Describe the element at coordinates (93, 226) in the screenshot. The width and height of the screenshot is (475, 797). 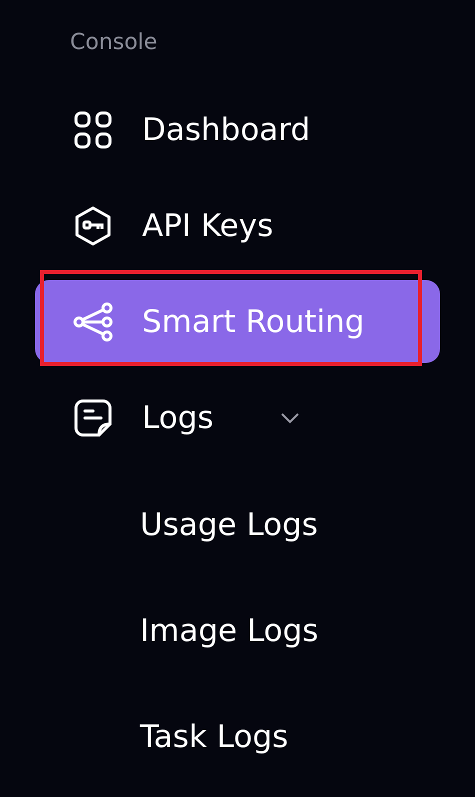
I see `key-icon` at that location.